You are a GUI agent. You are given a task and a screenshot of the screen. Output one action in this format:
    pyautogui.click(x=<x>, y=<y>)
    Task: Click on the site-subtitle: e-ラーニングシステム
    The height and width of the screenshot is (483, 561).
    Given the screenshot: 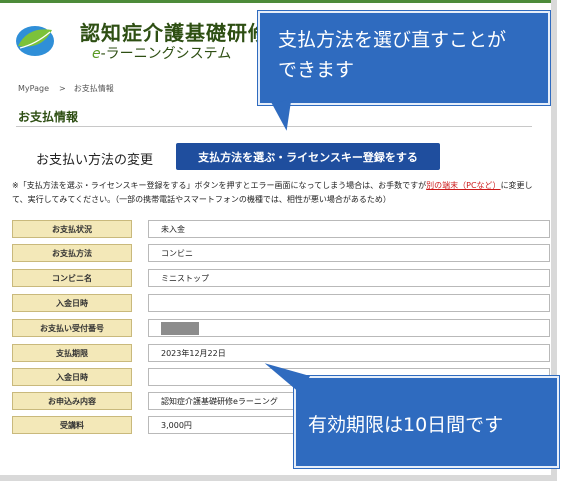 What is the action you would take?
    pyautogui.click(x=161, y=53)
    